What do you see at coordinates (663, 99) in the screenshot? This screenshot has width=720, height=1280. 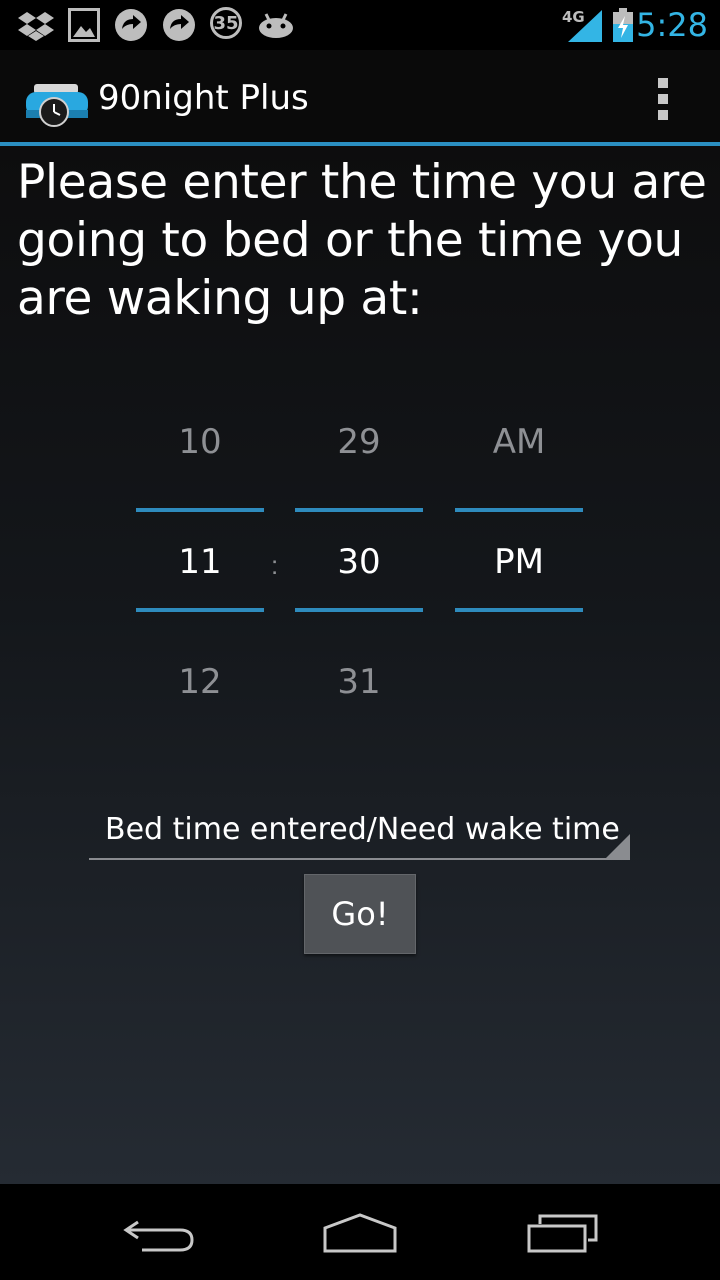 I see `overflow-menu-icon` at bounding box center [663, 99].